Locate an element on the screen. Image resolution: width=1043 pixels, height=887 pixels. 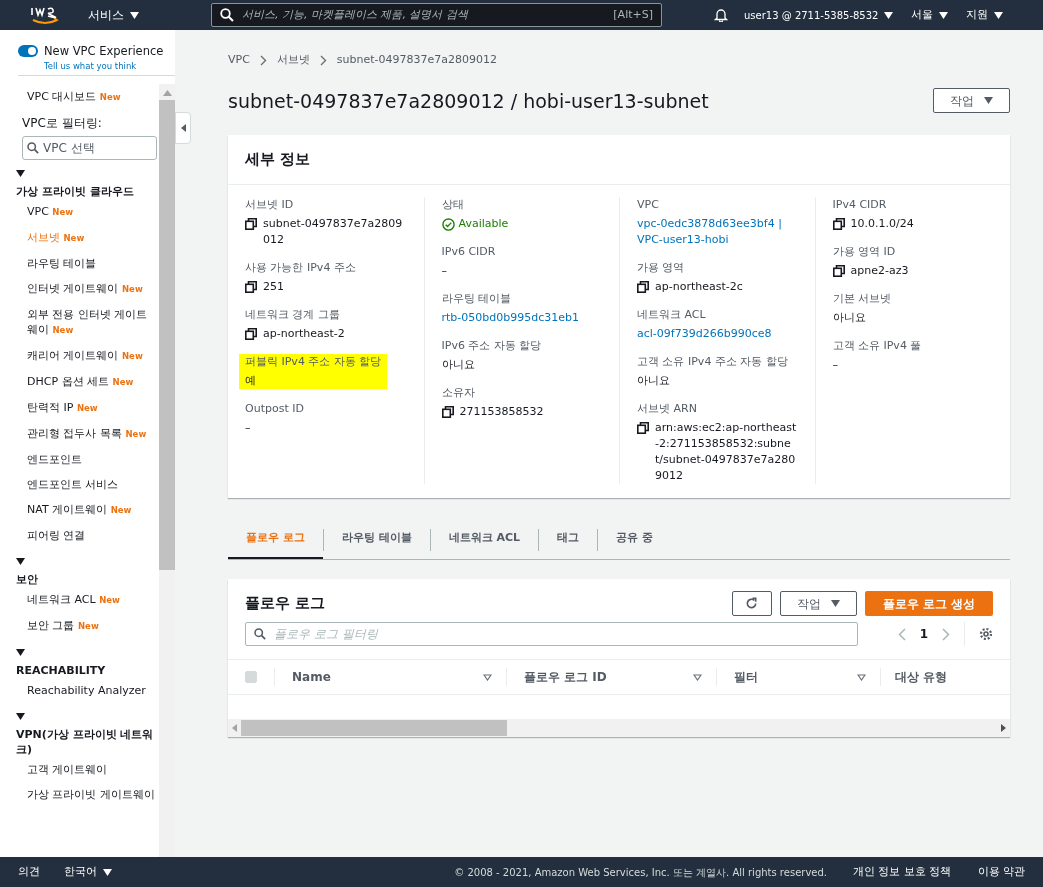
nav-item: DHCP 옵션 세트 New is located at coordinates (86, 382).